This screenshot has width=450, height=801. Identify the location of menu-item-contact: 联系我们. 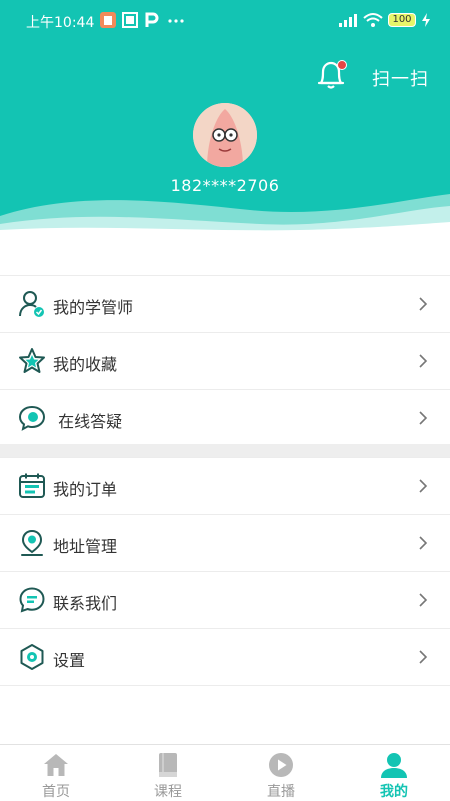
(225, 599).